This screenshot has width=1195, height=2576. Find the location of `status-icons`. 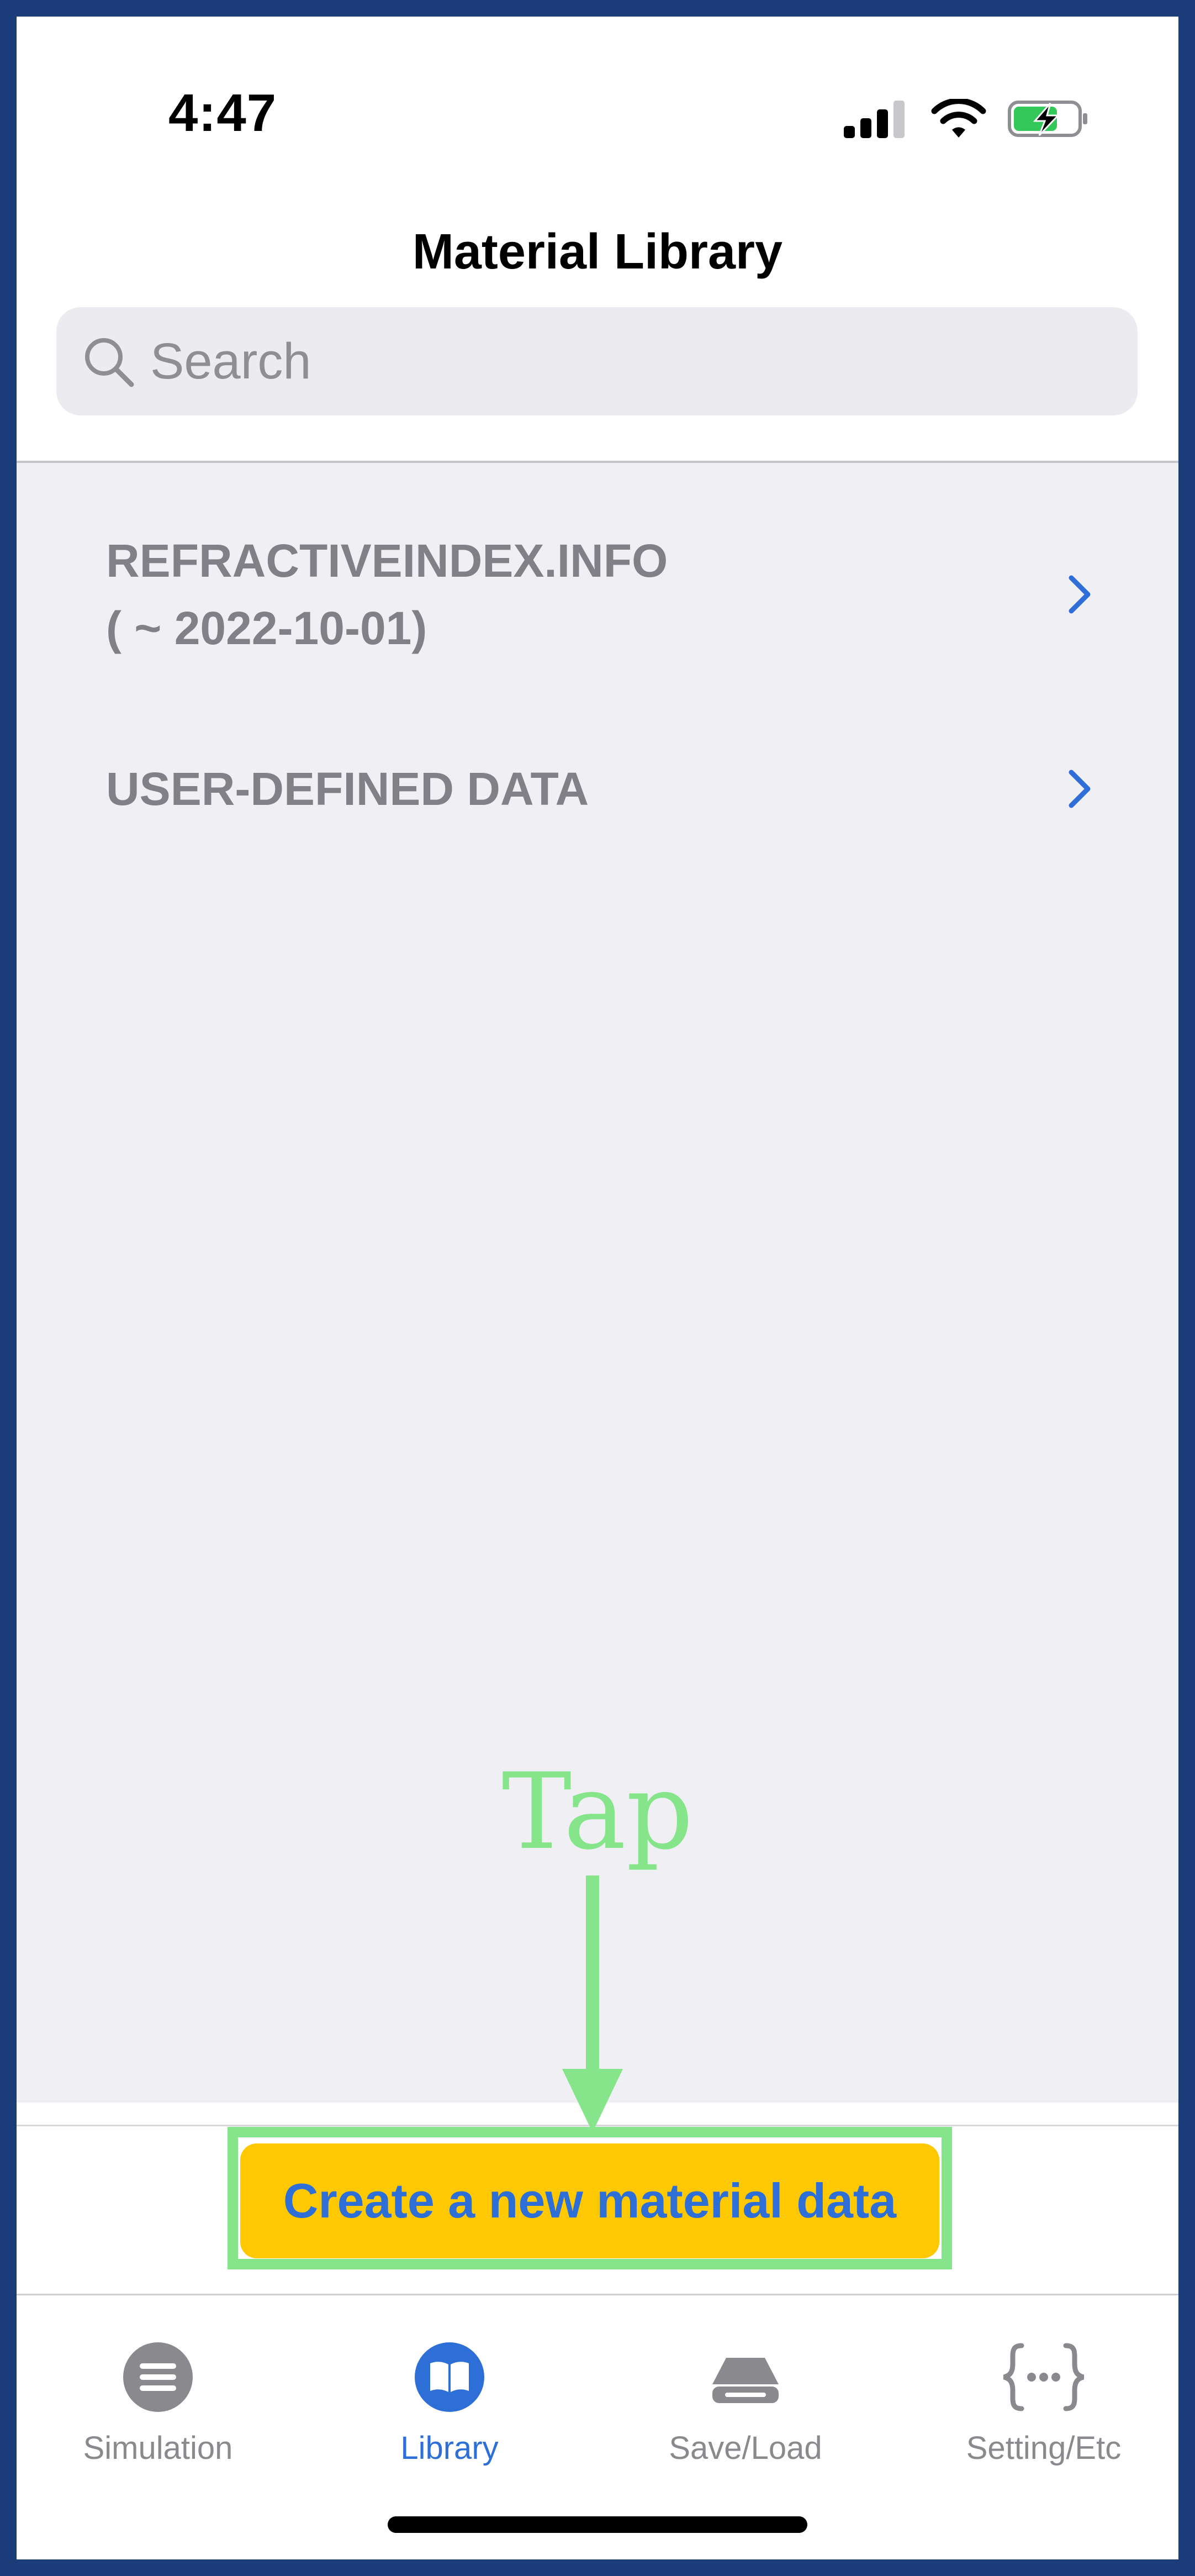

status-icons is located at coordinates (967, 119).